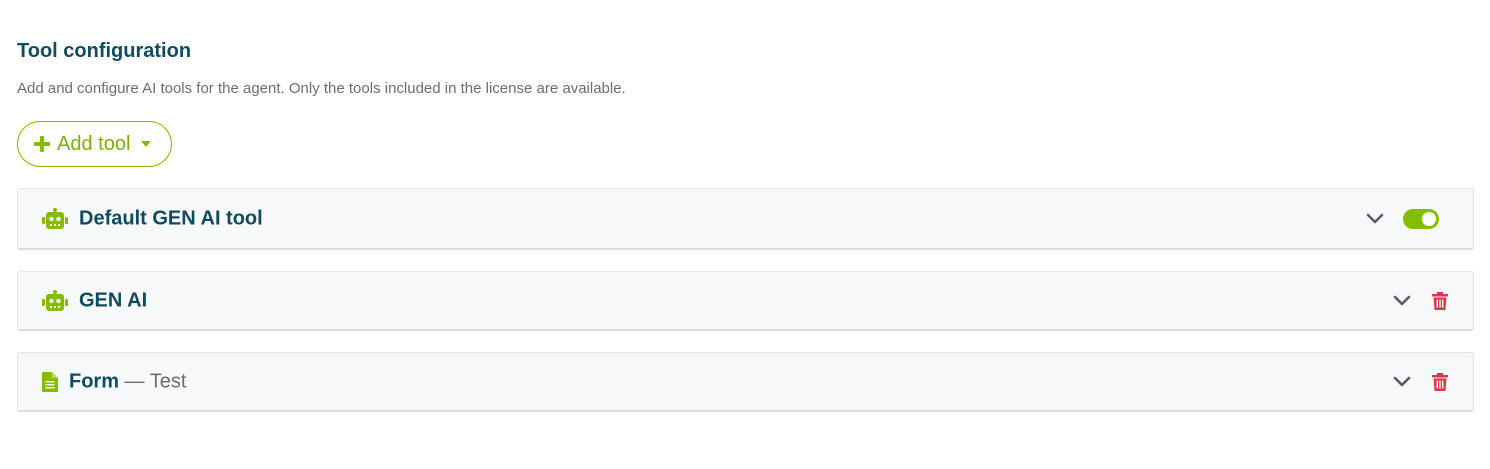 This screenshot has width=1490, height=469. I want to click on enable-toggle, so click(1421, 218).